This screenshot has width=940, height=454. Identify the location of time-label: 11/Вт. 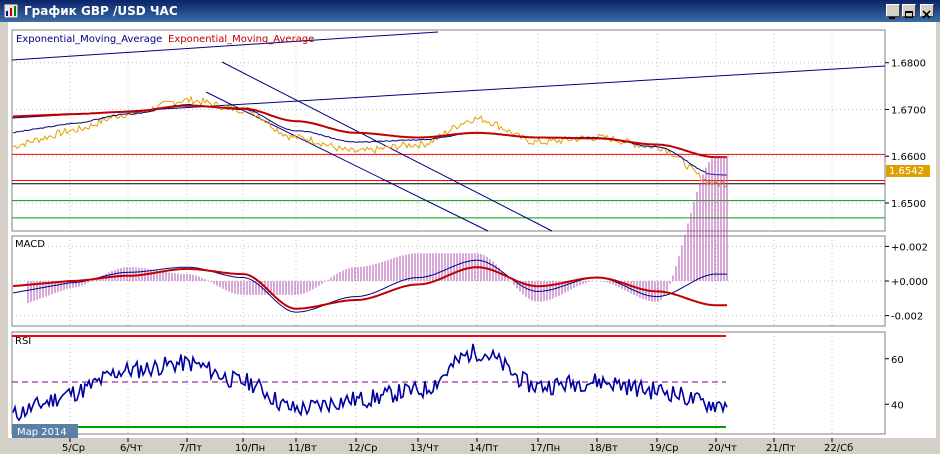
(302, 448).